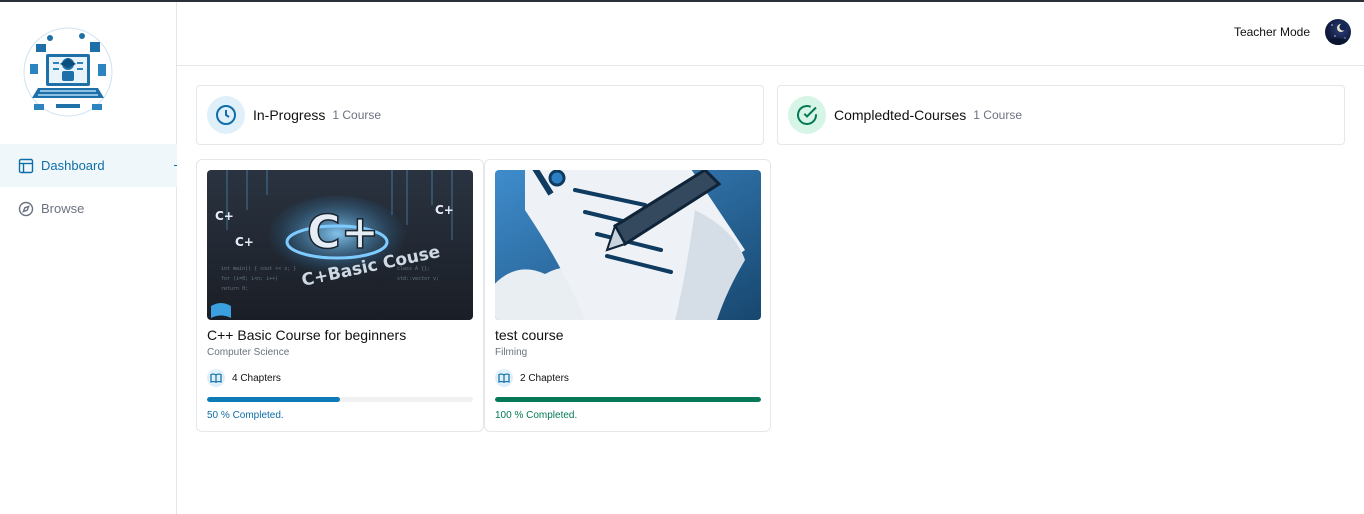  Describe the element at coordinates (248, 352) in the screenshot. I see `course-category: Computer Science` at that location.